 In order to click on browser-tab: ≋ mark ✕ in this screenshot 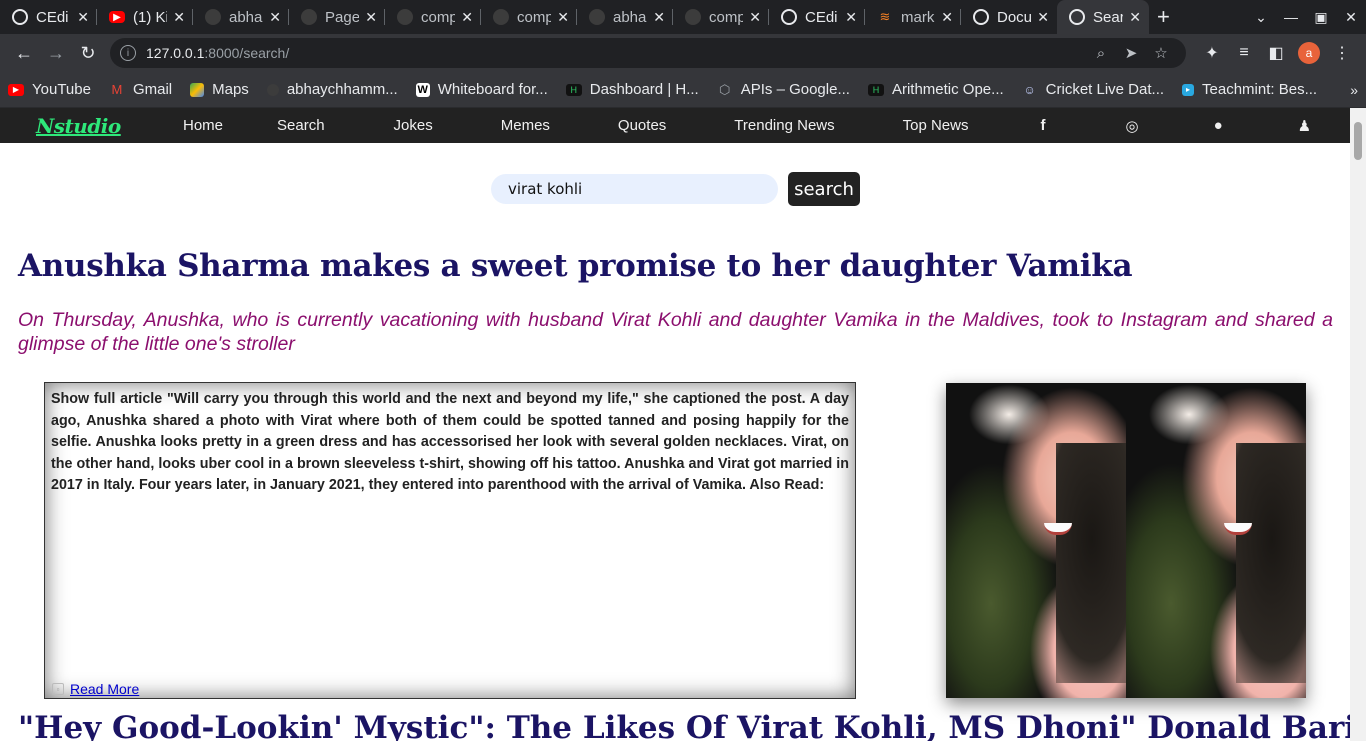, I will do `click(913, 17)`.